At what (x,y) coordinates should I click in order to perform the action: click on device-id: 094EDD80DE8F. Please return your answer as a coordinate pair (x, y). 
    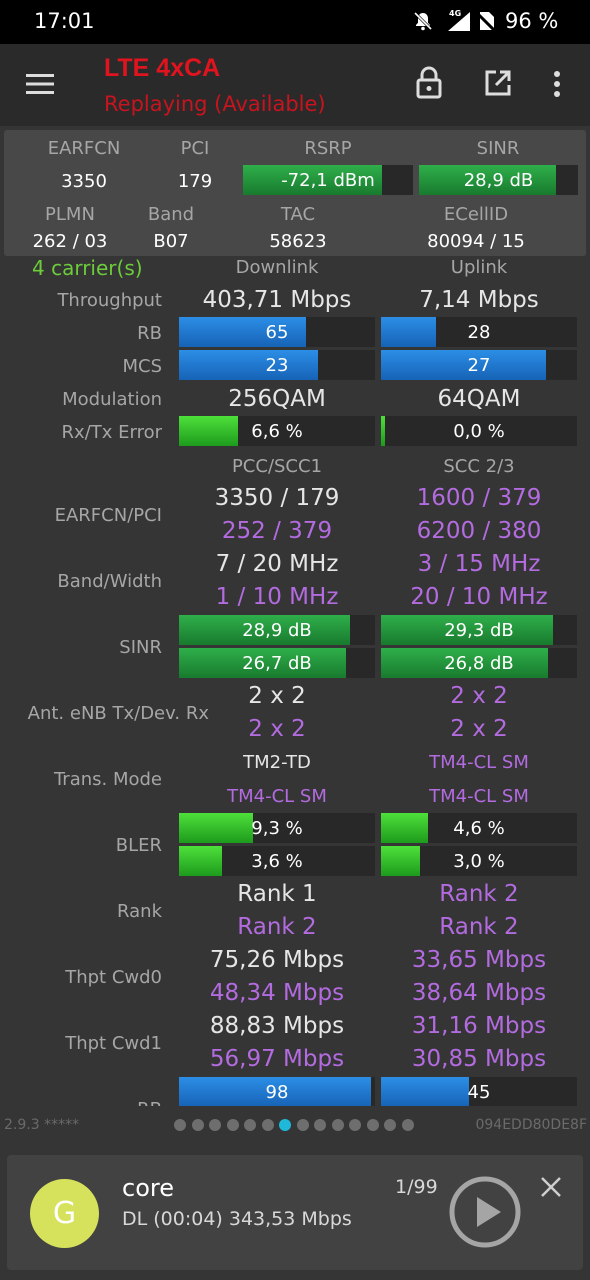
    Looking at the image, I should click on (531, 1125).